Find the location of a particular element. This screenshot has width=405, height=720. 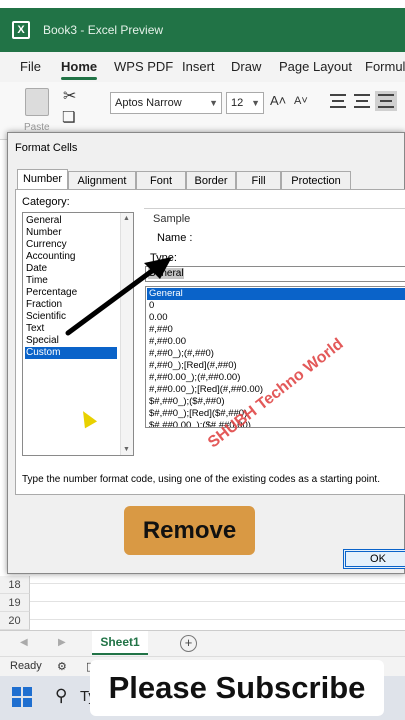

font-size-value: 12 is located at coordinates (237, 103).